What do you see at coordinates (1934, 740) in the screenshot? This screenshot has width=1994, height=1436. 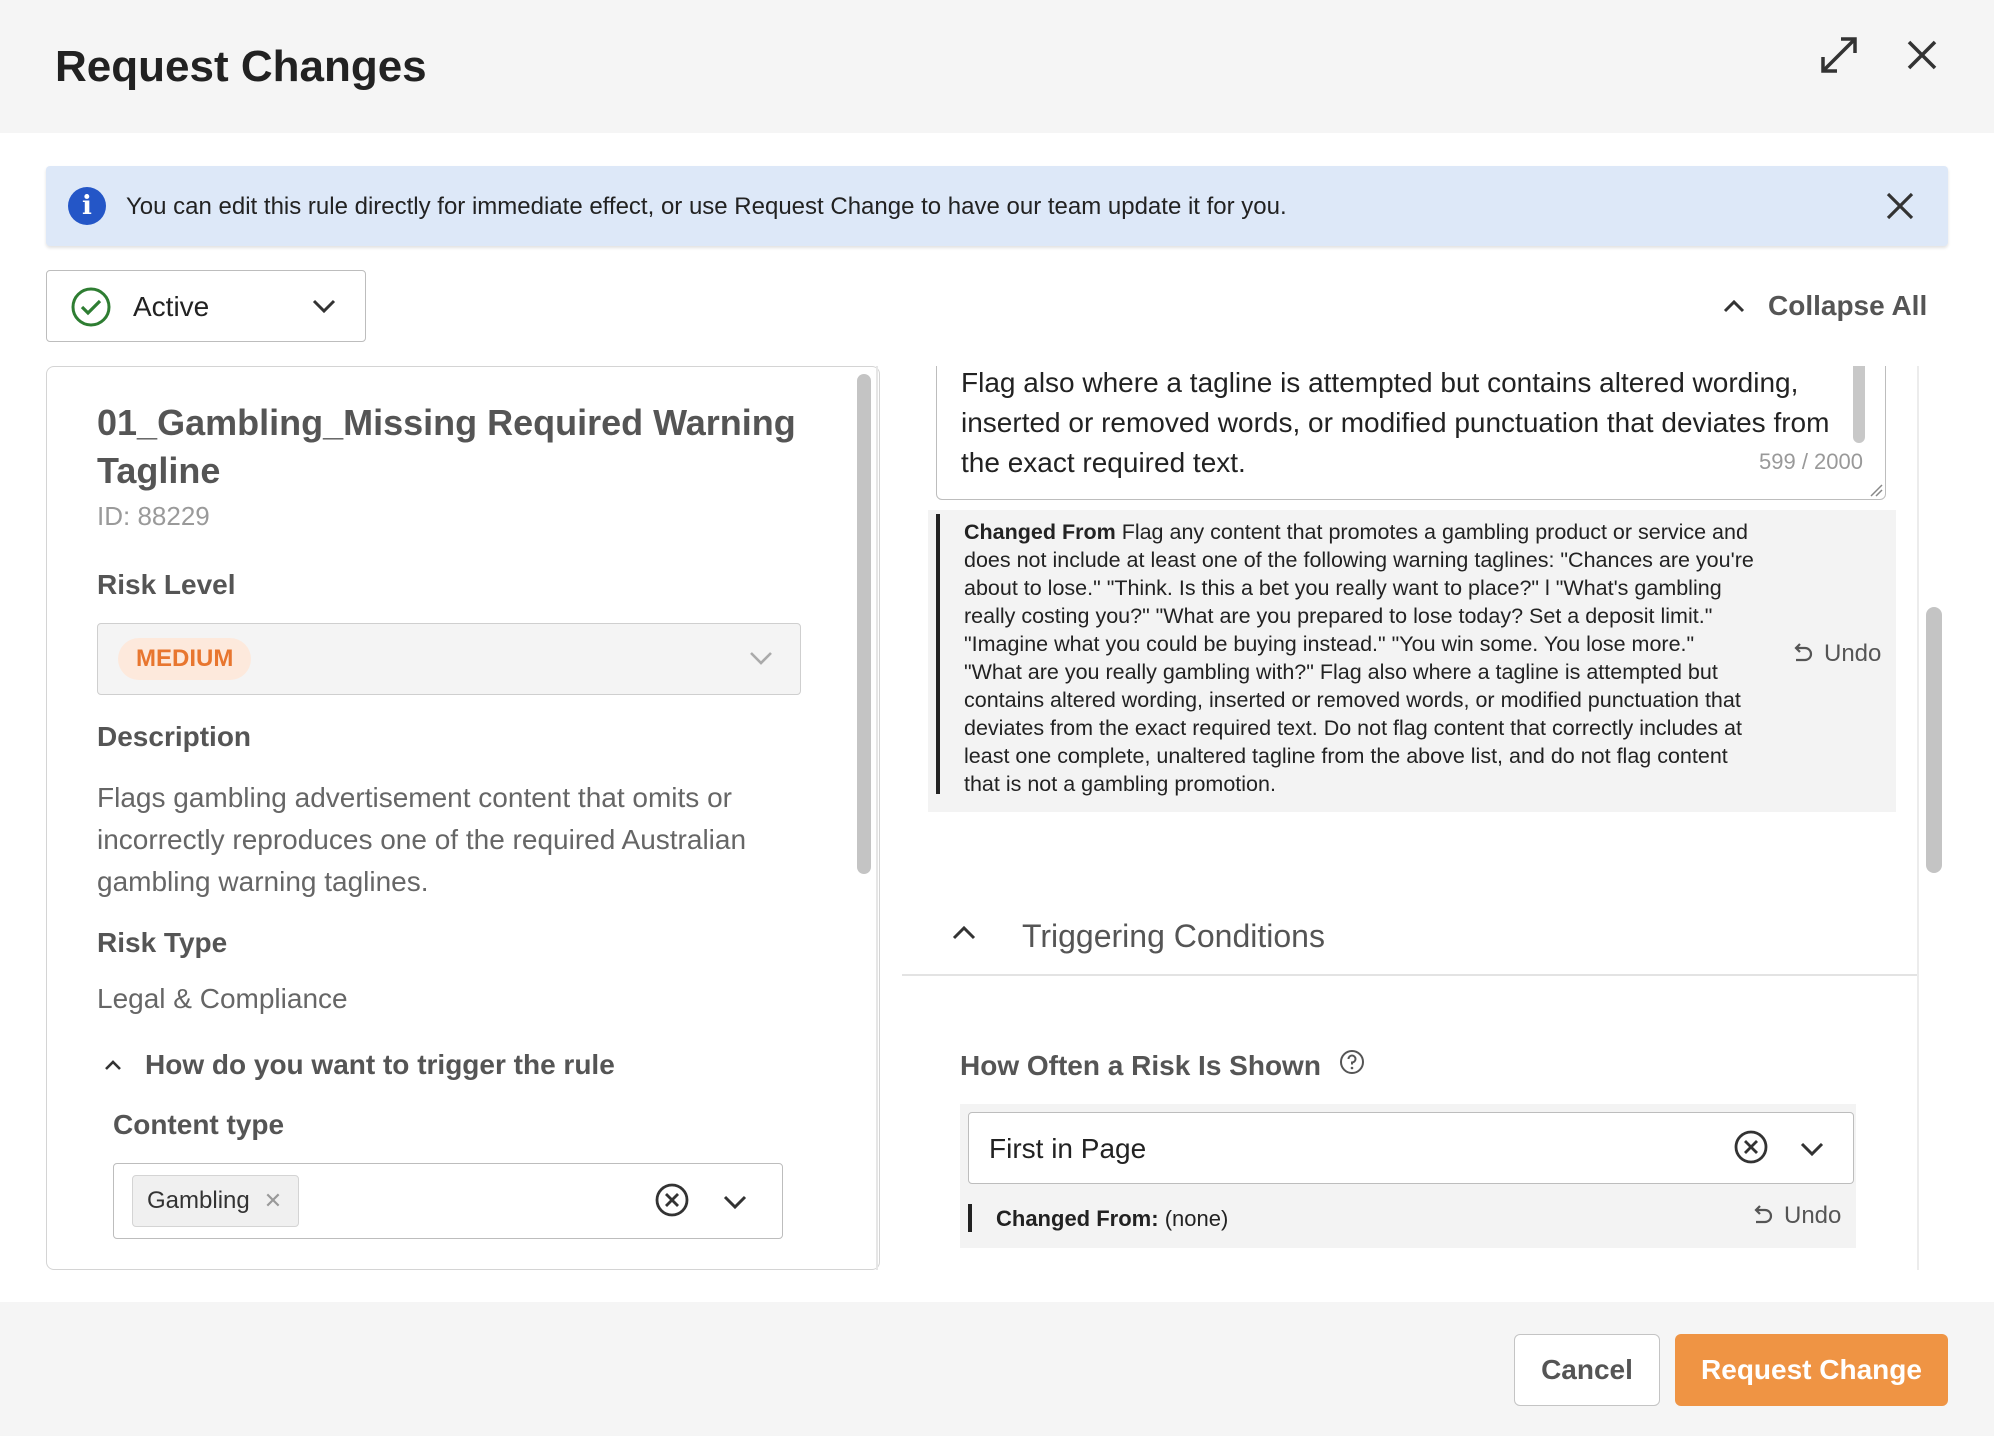 I see `right-panel-scrollbar` at bounding box center [1934, 740].